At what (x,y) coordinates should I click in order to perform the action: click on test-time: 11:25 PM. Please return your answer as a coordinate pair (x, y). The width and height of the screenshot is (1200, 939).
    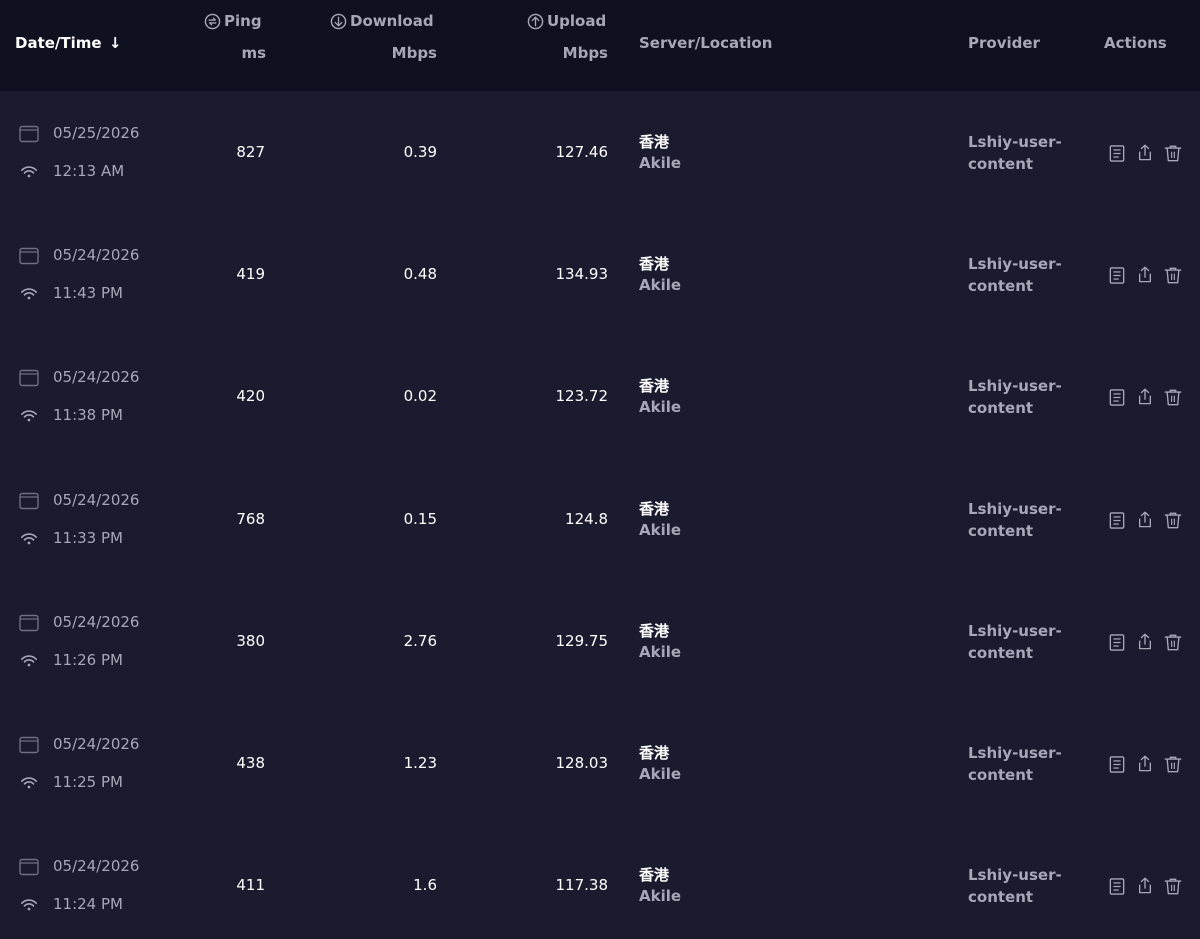
    Looking at the image, I should click on (88, 782).